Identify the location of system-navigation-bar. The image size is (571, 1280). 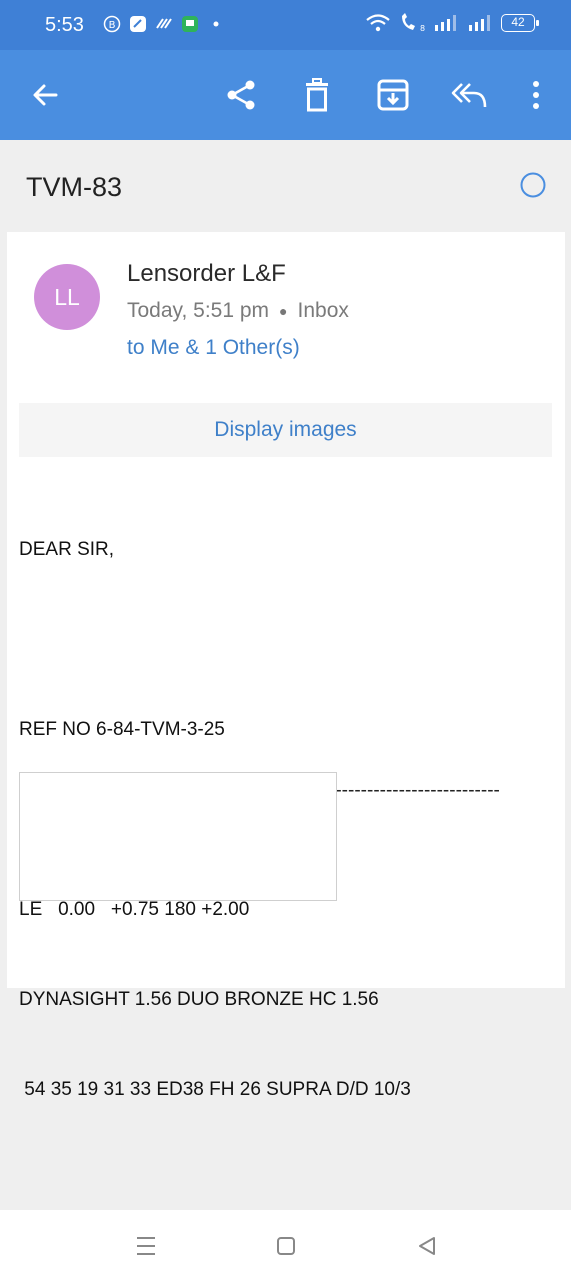
(285, 1245).